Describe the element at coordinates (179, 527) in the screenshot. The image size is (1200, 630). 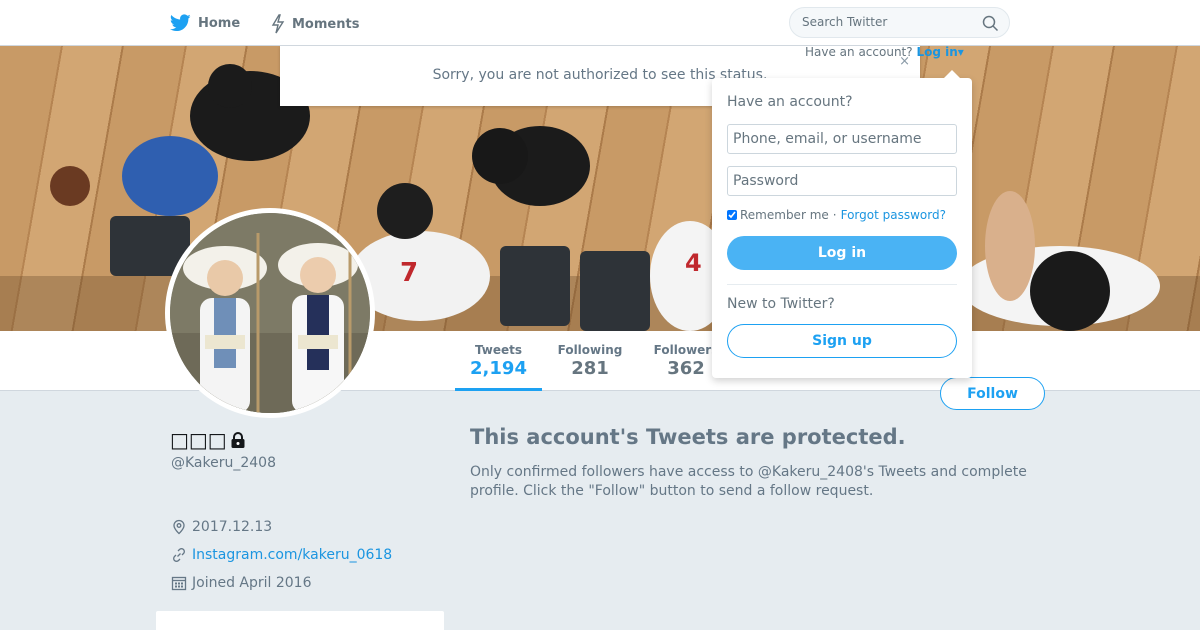
I see `location-pin-icon` at that location.